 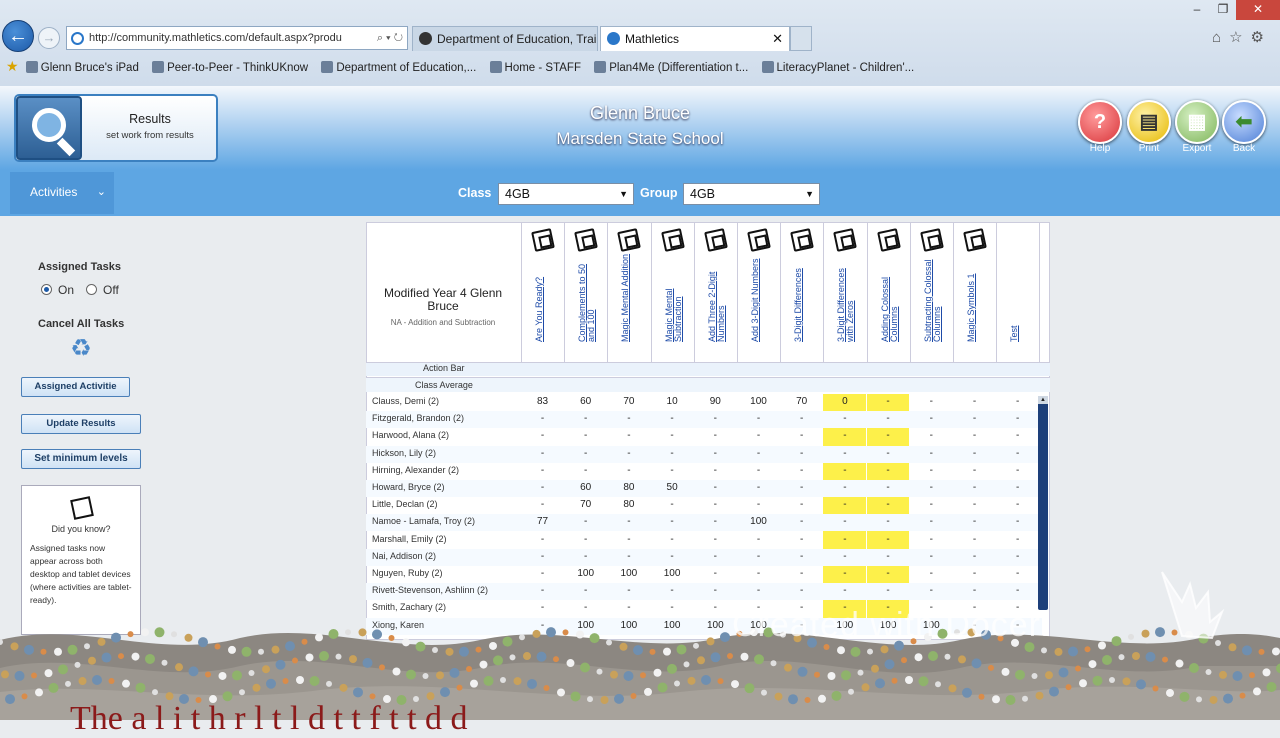 I want to click on assigned-tasks-off-radio: Off, so click(x=102, y=290).